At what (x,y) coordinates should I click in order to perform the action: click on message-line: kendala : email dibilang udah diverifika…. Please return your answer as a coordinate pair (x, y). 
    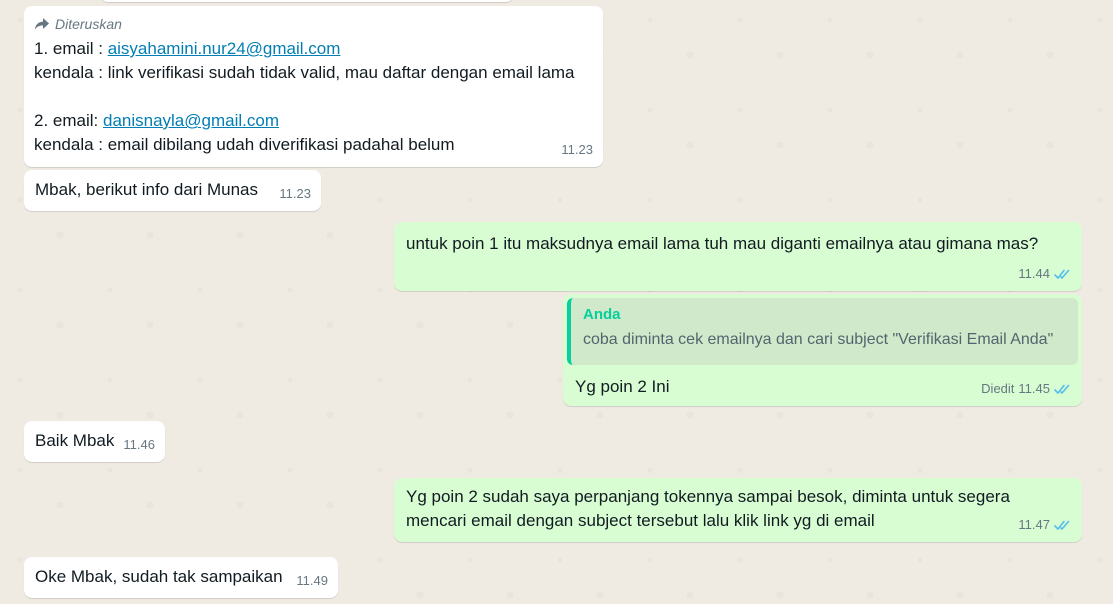
    Looking at the image, I should click on (244, 144).